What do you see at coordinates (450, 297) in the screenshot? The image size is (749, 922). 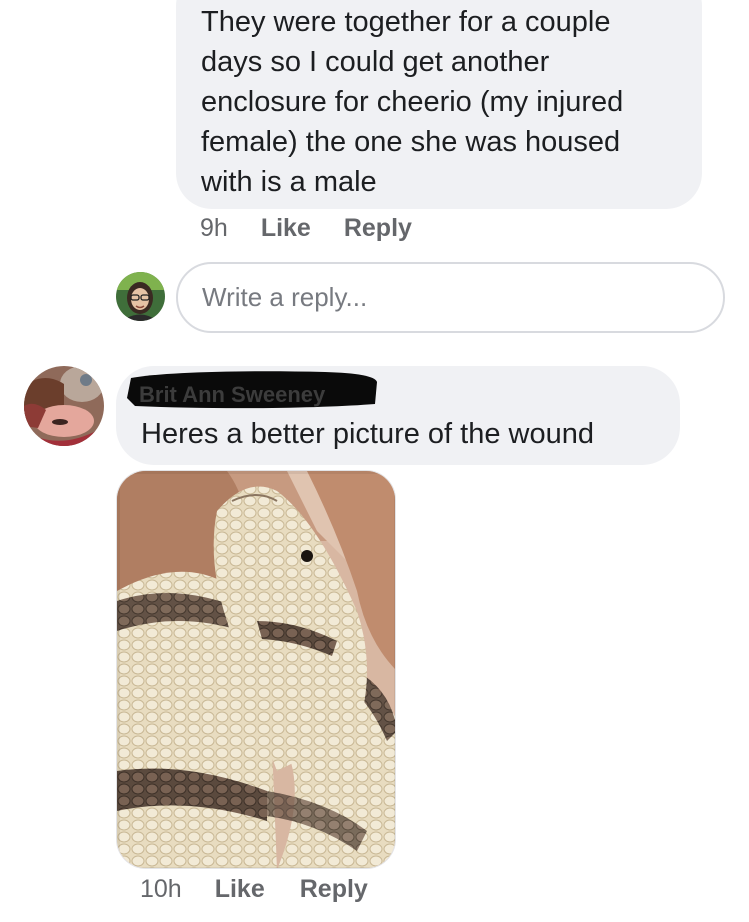 I see `reply-input` at bounding box center [450, 297].